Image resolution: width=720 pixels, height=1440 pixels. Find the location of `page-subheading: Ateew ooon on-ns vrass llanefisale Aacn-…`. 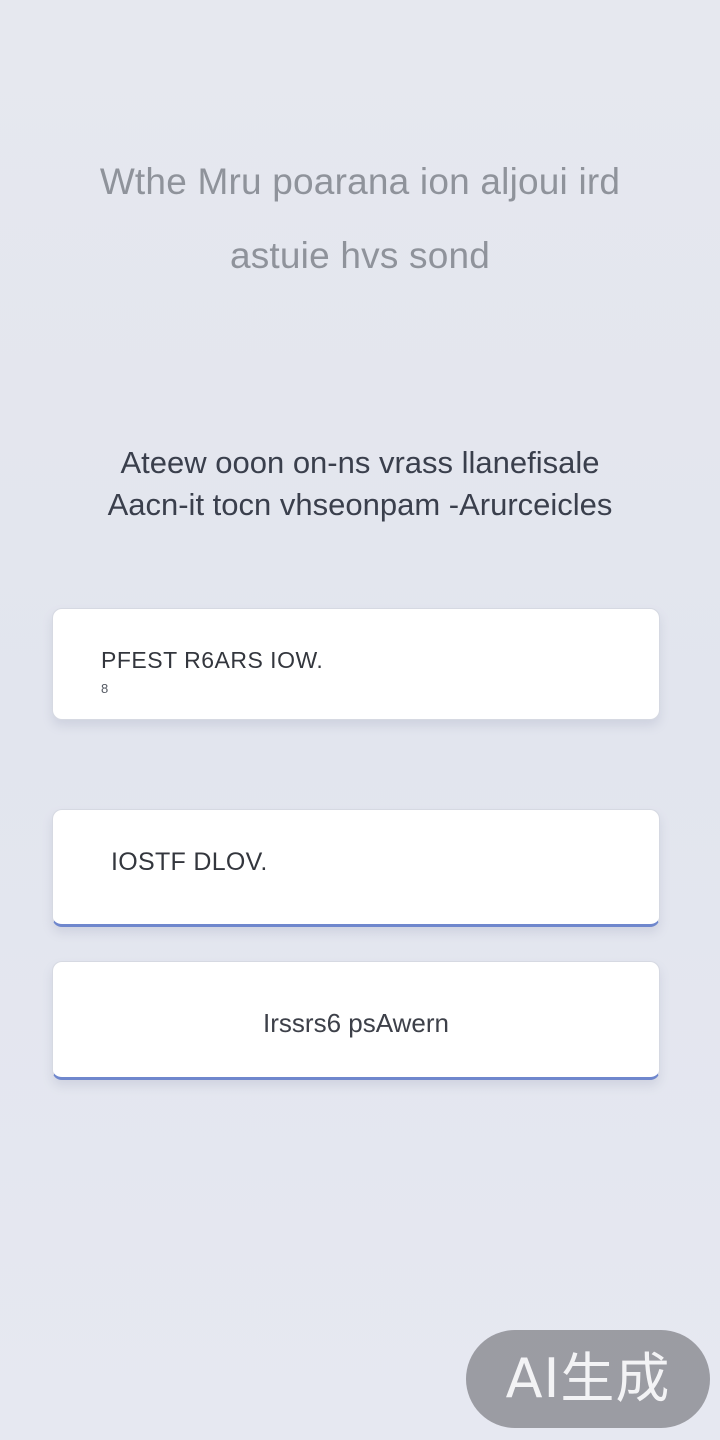

page-subheading: Ateew ooon on-ns vrass llanefisale Aacn-… is located at coordinates (360, 484).